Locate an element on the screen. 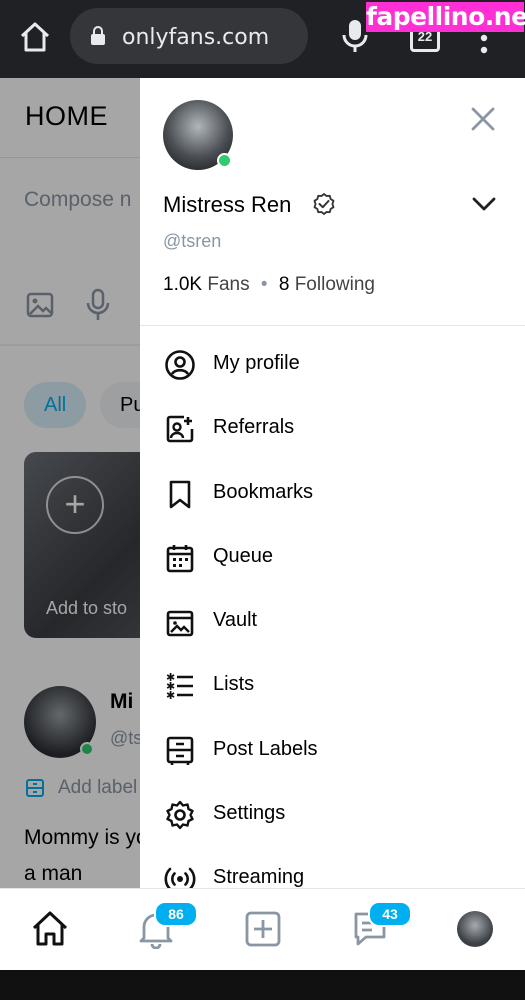 The height and width of the screenshot is (1000, 525). profile-stats: 1.0K Fans • 8 Following is located at coordinates (269, 285).